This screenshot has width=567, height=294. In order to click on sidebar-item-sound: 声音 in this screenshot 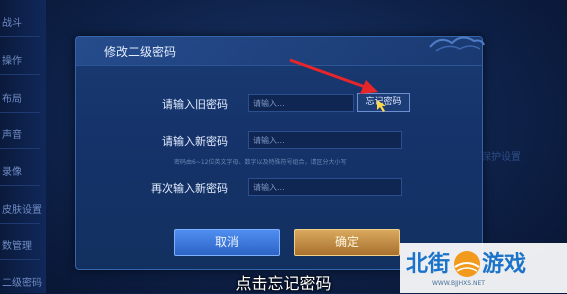, I will do `click(24, 133)`.